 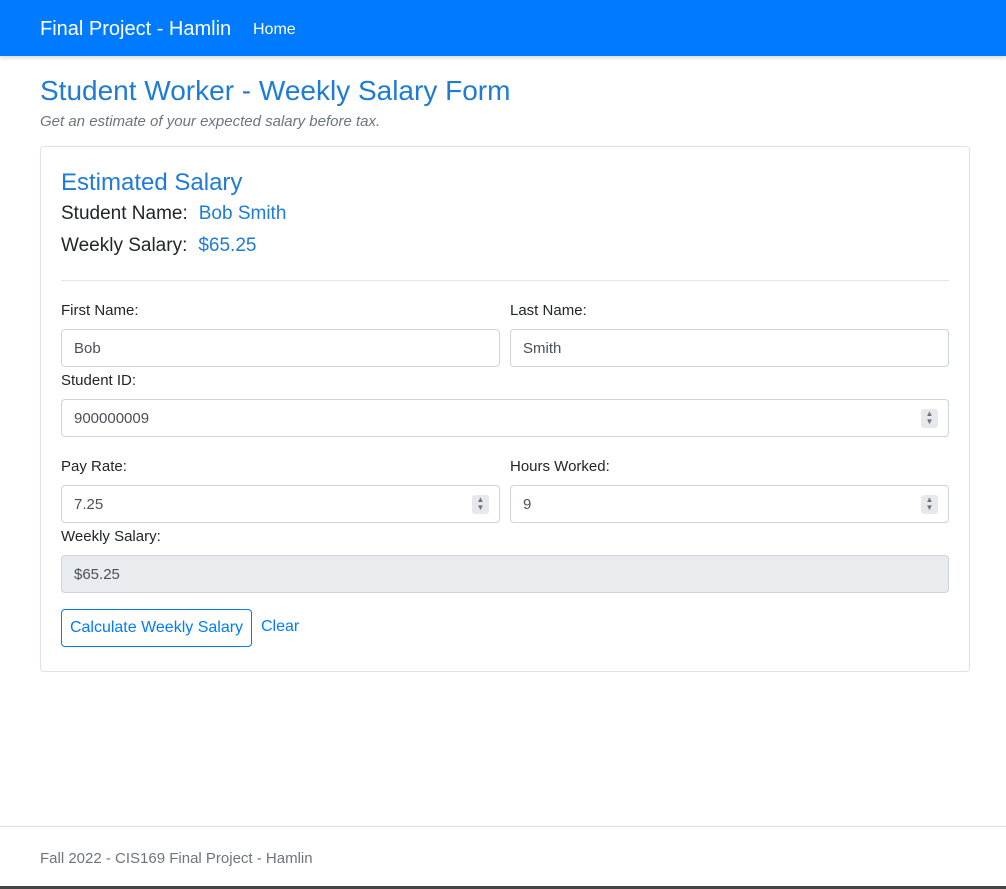 I want to click on navbar-brand: Final Project - Hamlin, so click(x=135, y=29).